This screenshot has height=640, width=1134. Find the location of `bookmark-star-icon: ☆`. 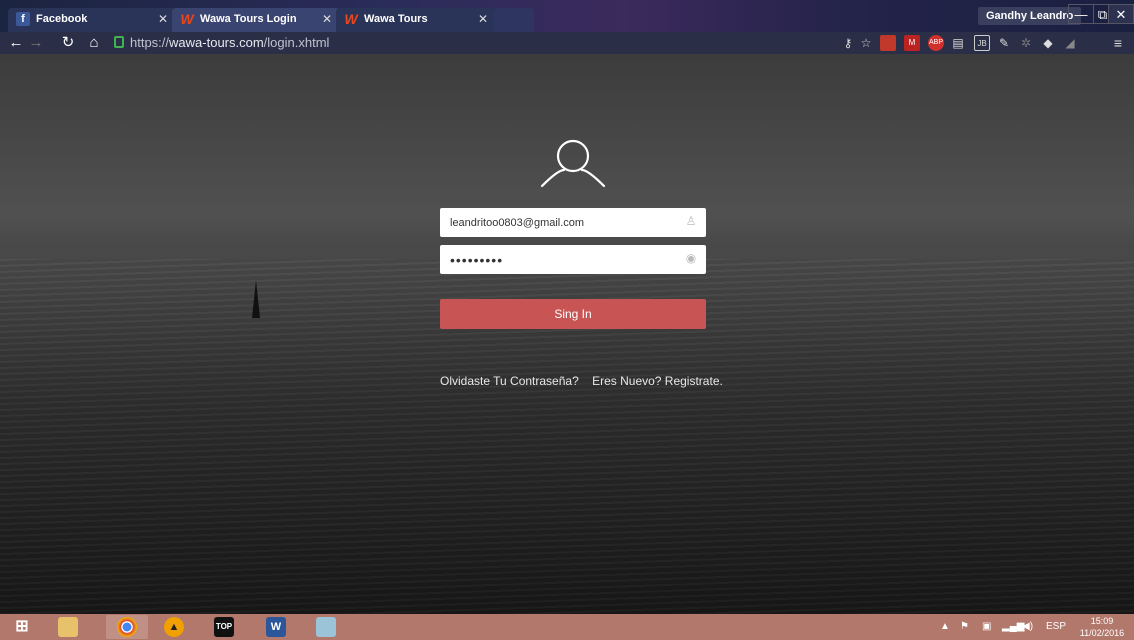

bookmark-star-icon: ☆ is located at coordinates (866, 43).